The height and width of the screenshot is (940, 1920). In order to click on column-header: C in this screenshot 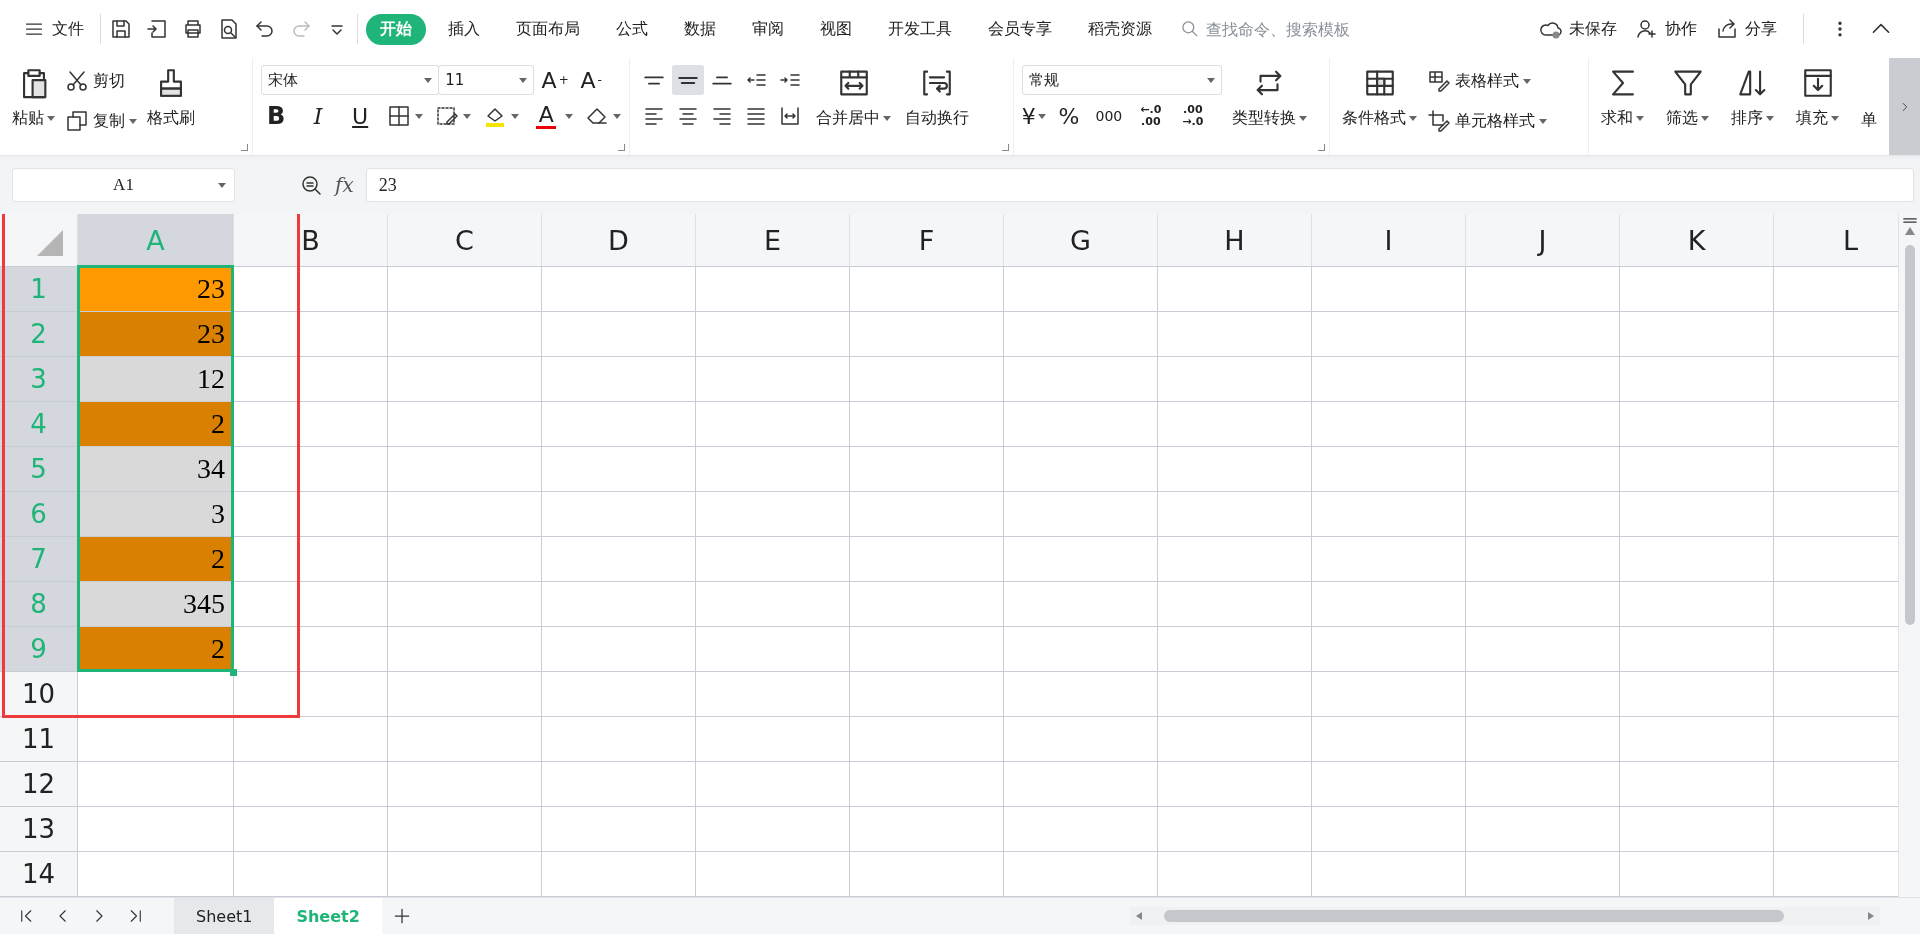, I will do `click(464, 240)`.